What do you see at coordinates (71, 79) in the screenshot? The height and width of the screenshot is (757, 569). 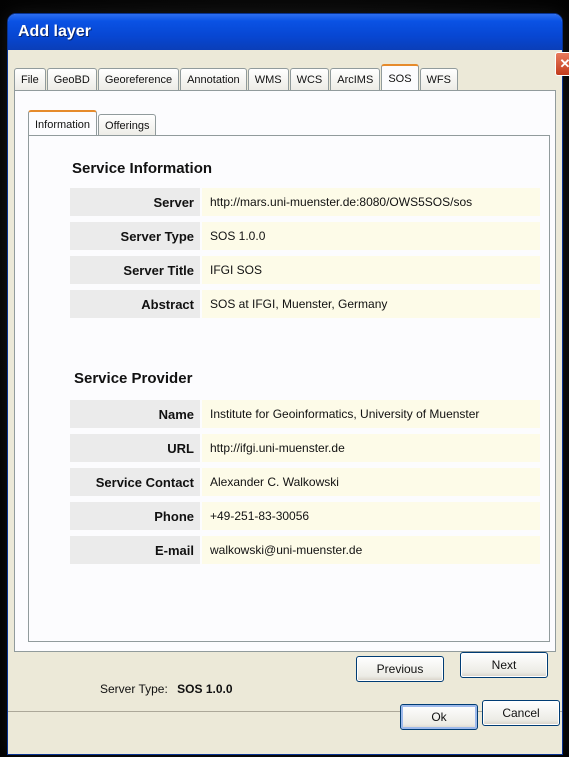 I see `tab-geobd: GeoBD` at bounding box center [71, 79].